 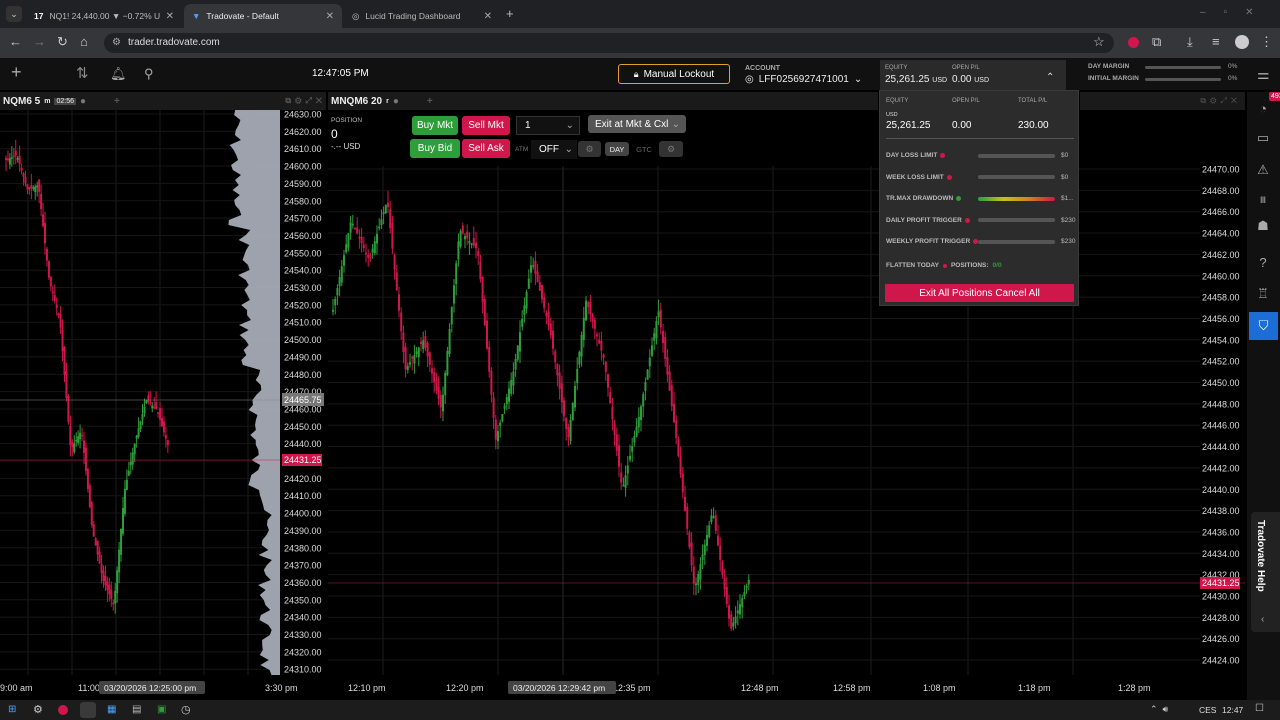 What do you see at coordinates (973, 75) in the screenshot?
I see `equity-toggle: EQUITY 25,261.25 USD OPEN P/L 0.00 USD ⌃` at bounding box center [973, 75].